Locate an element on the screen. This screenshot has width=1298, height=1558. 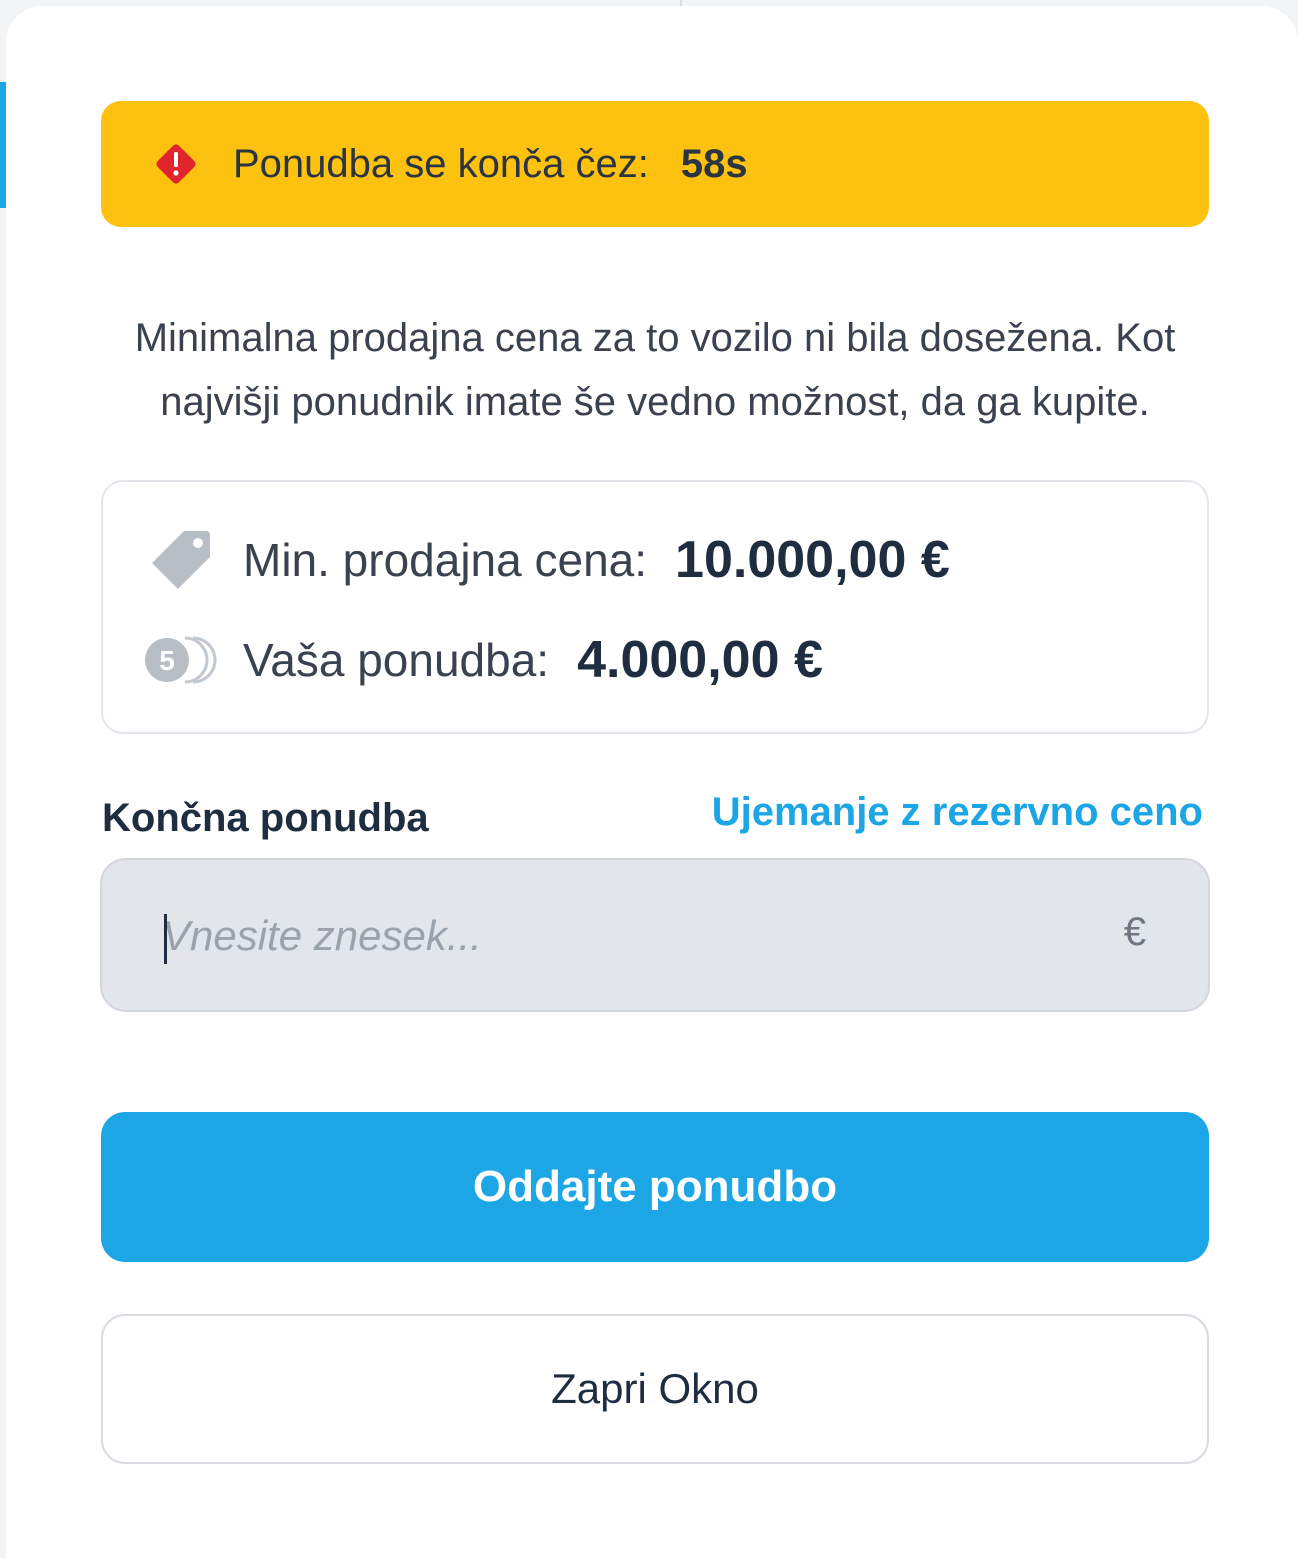
min-price-row: Min. prodajna cena: 10.000,00 € is located at coordinates (545, 560).